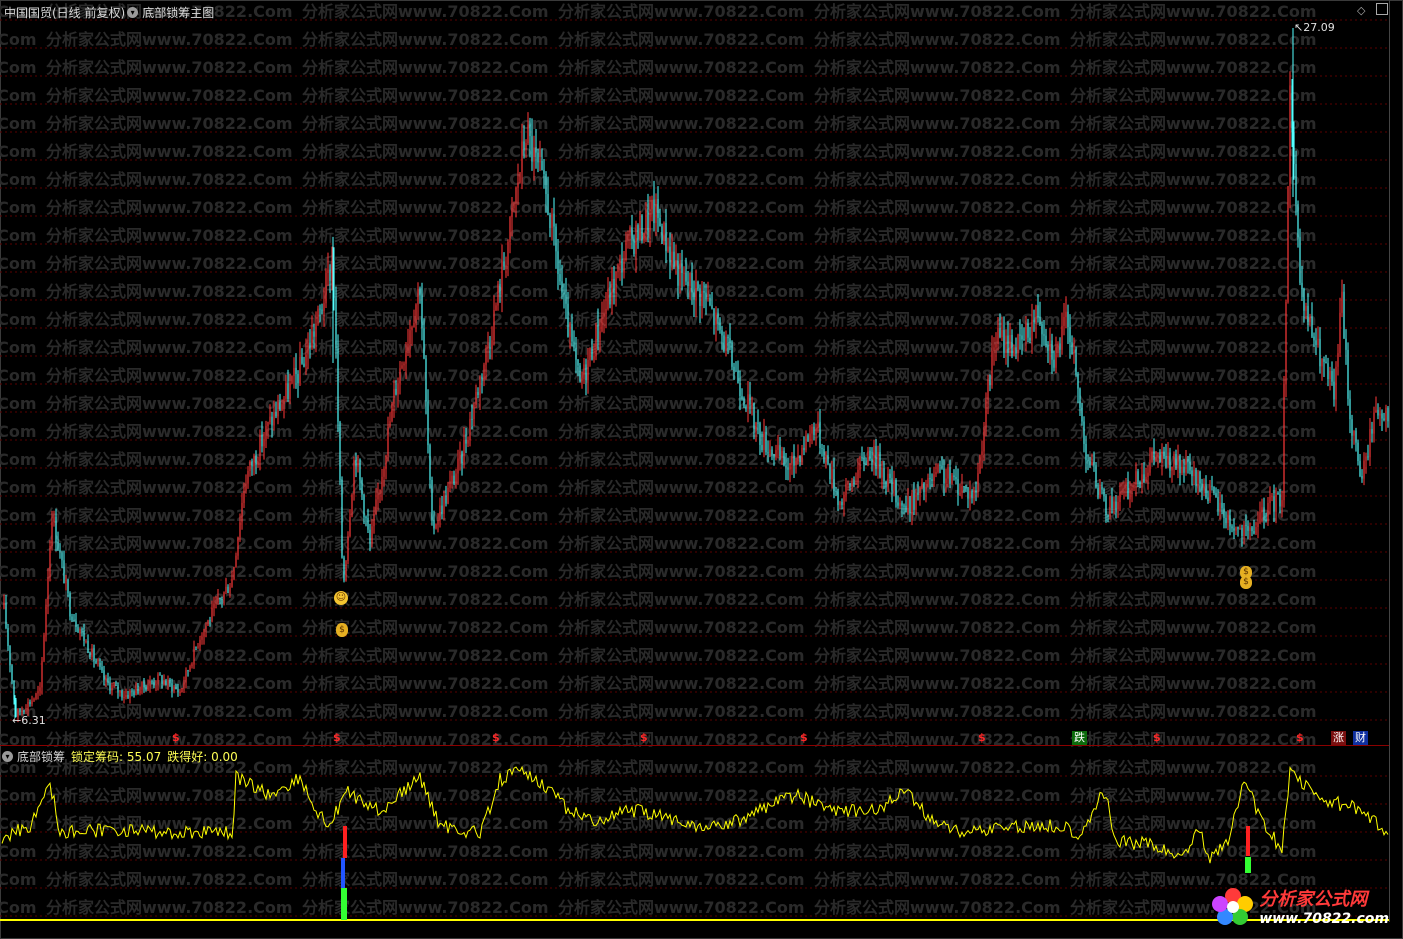  Describe the element at coordinates (1361, 10) in the screenshot. I see `diamond-icon: ◇` at that location.